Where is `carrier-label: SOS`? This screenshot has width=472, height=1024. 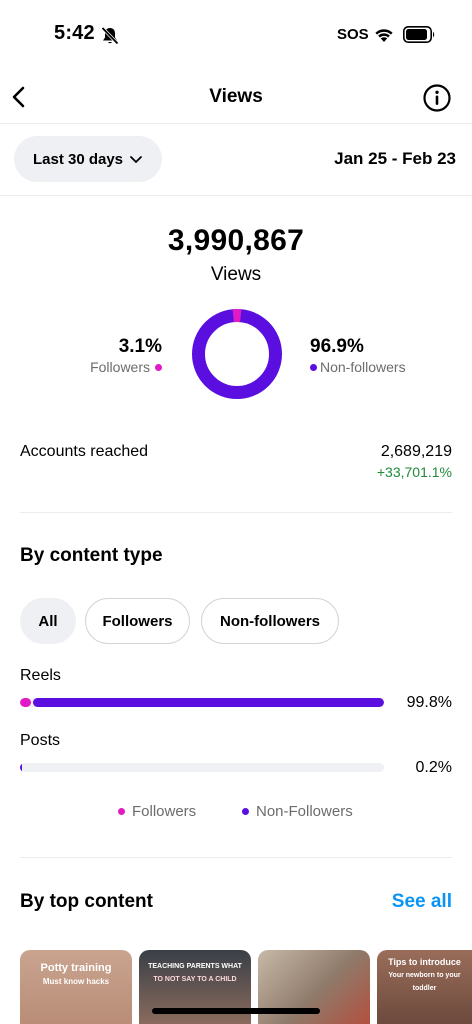
carrier-label: SOS is located at coordinates (353, 34).